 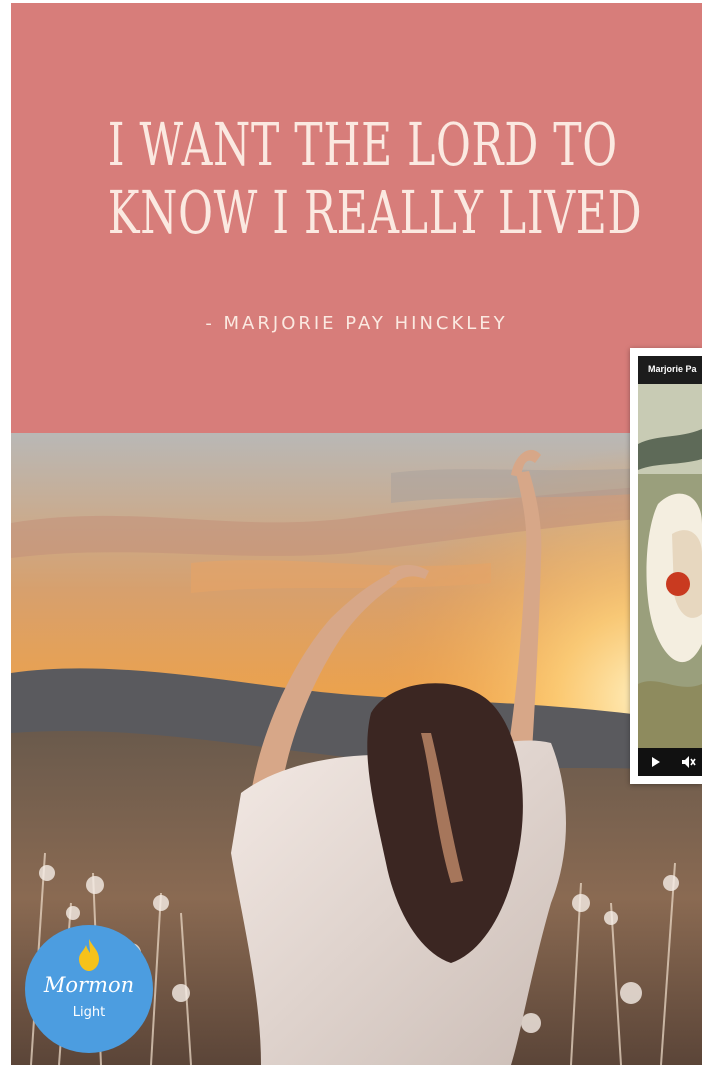 I want to click on play-icon, so click(x=656, y=762).